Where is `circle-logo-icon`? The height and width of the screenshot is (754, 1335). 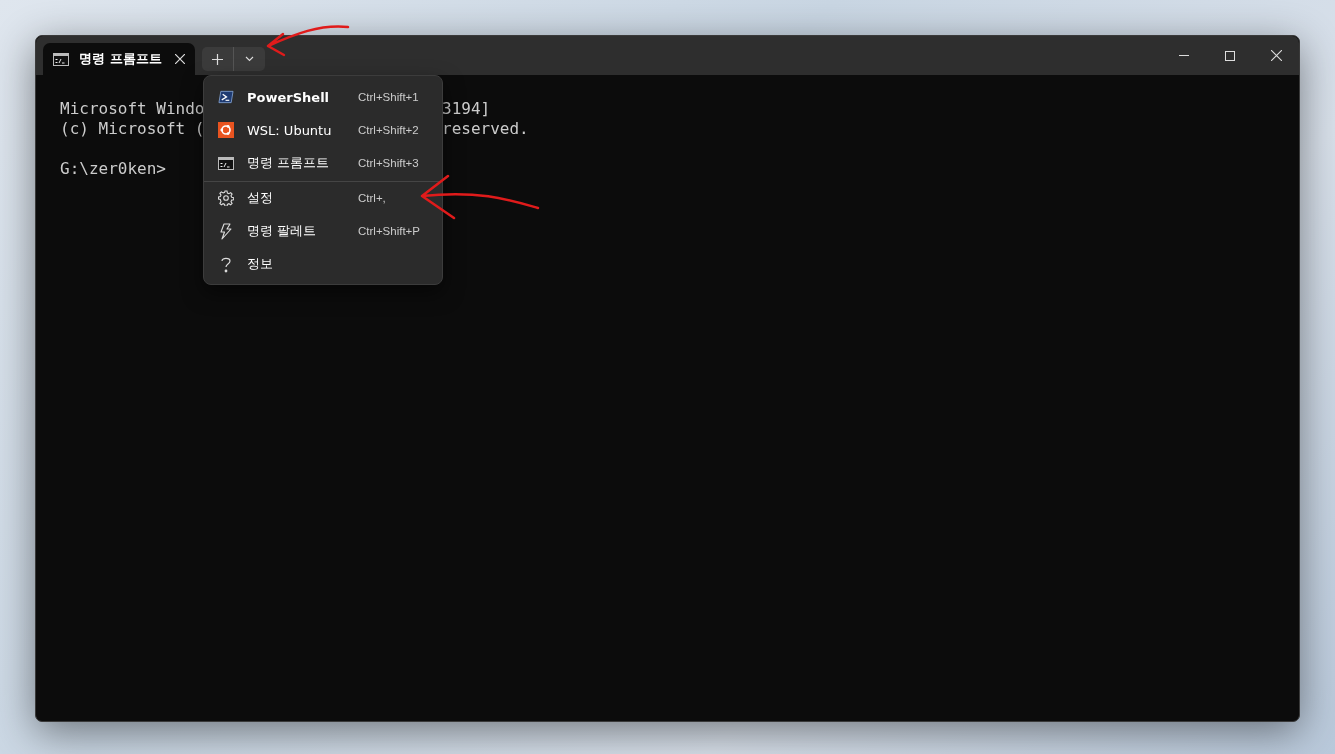
circle-logo-icon is located at coordinates (226, 130).